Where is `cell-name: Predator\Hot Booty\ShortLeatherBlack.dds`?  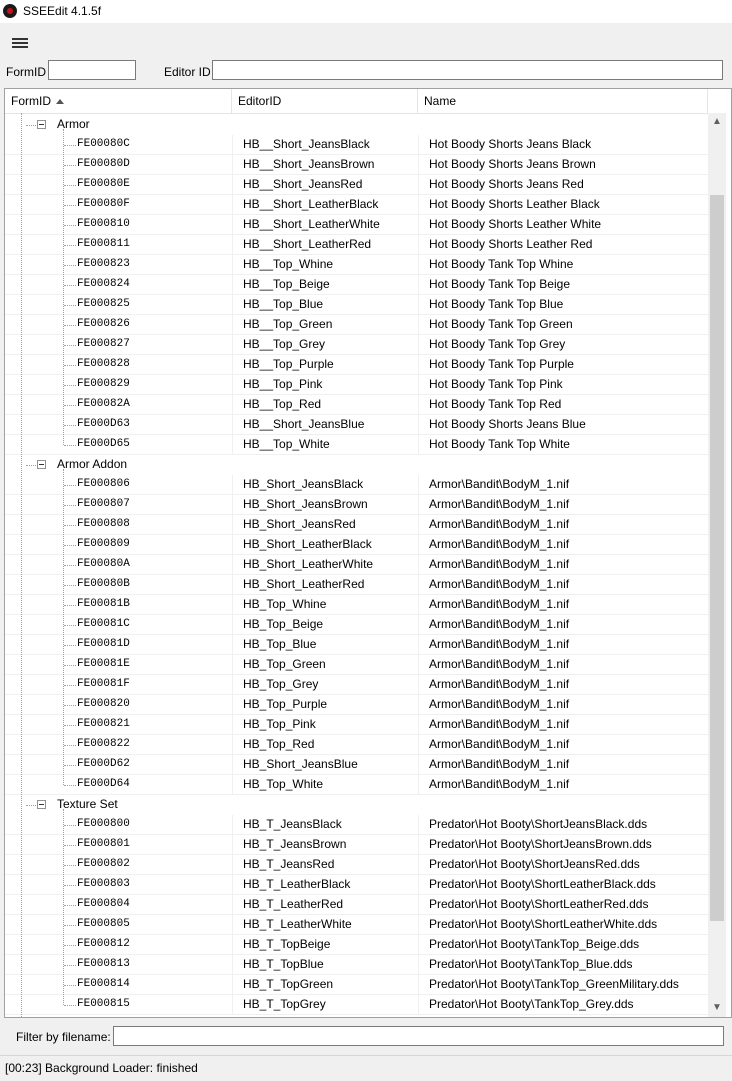 cell-name: Predator\Hot Booty\ShortLeatherBlack.dds is located at coordinates (542, 884).